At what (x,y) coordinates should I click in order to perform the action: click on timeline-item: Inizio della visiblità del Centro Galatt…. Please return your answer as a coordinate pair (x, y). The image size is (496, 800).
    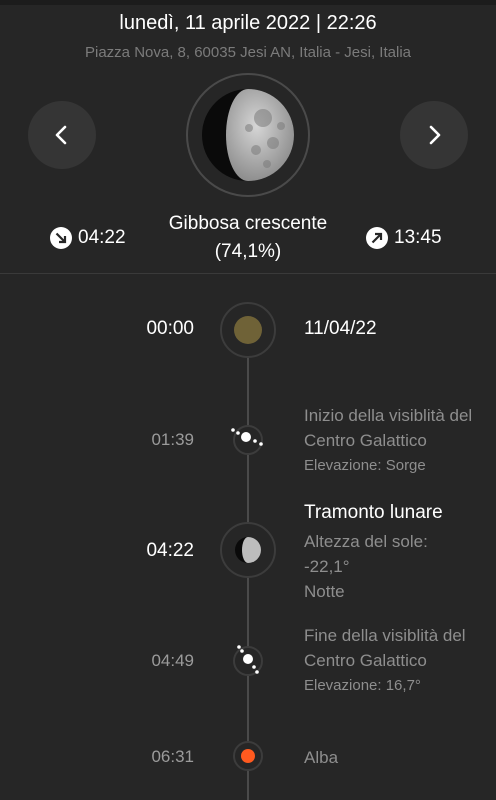
    Looking at the image, I should click on (399, 440).